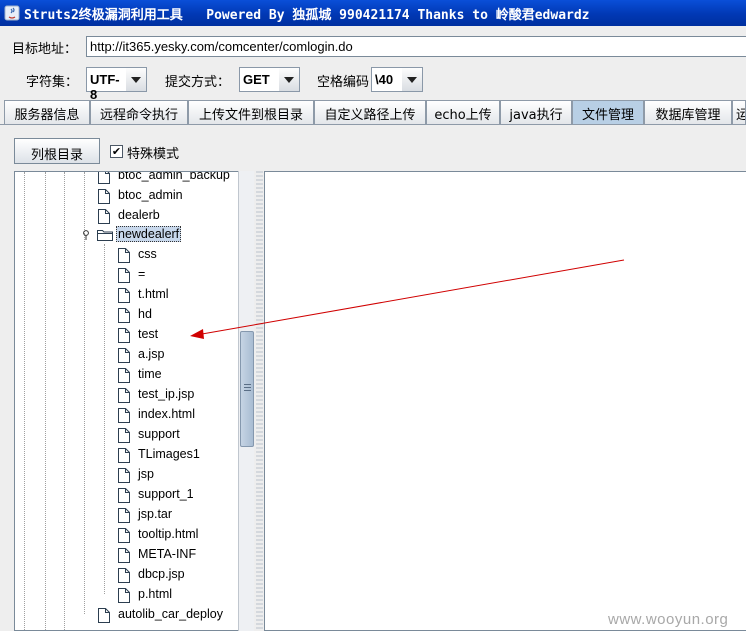 Image resolution: width=746 pixels, height=631 pixels. What do you see at coordinates (47, 112) in the screenshot?
I see `tab-server-info: 服务器信息` at bounding box center [47, 112].